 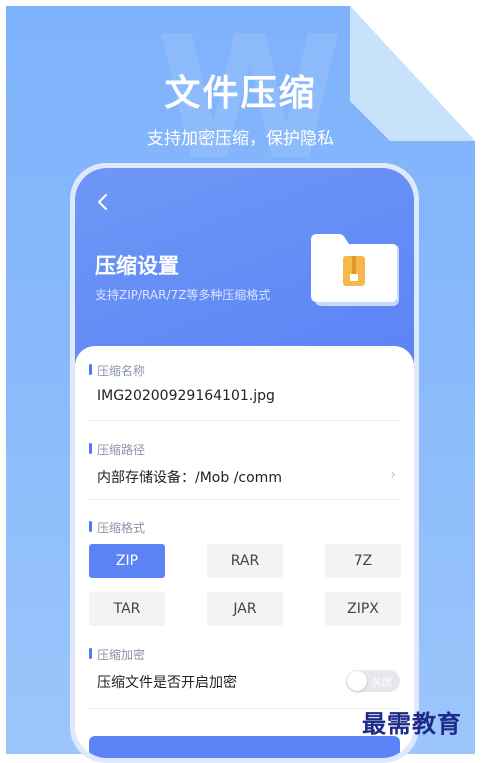 What do you see at coordinates (245, 561) in the screenshot?
I see `format-option-rar: RAR` at bounding box center [245, 561].